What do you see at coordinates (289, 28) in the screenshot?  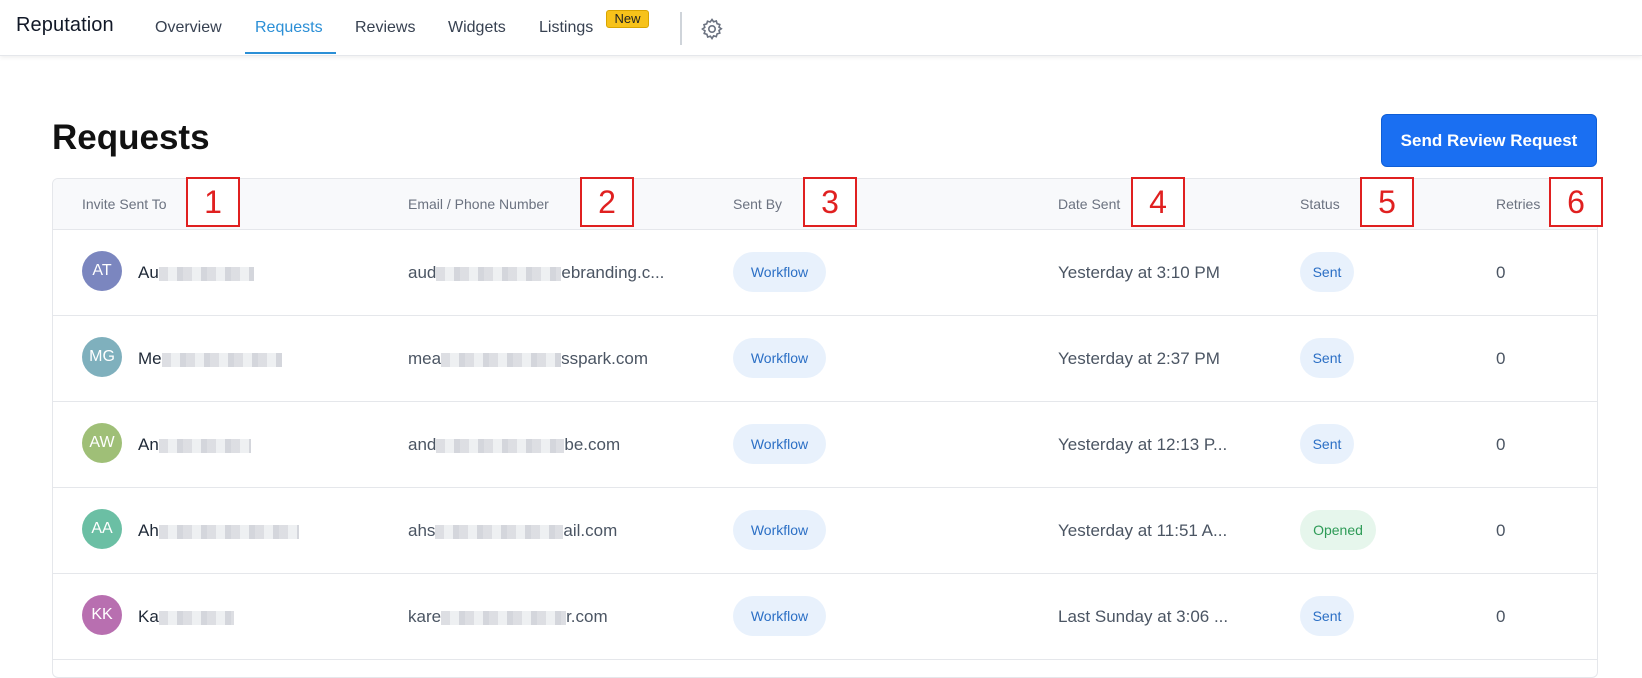 I see `tab-requests: Requests` at bounding box center [289, 28].